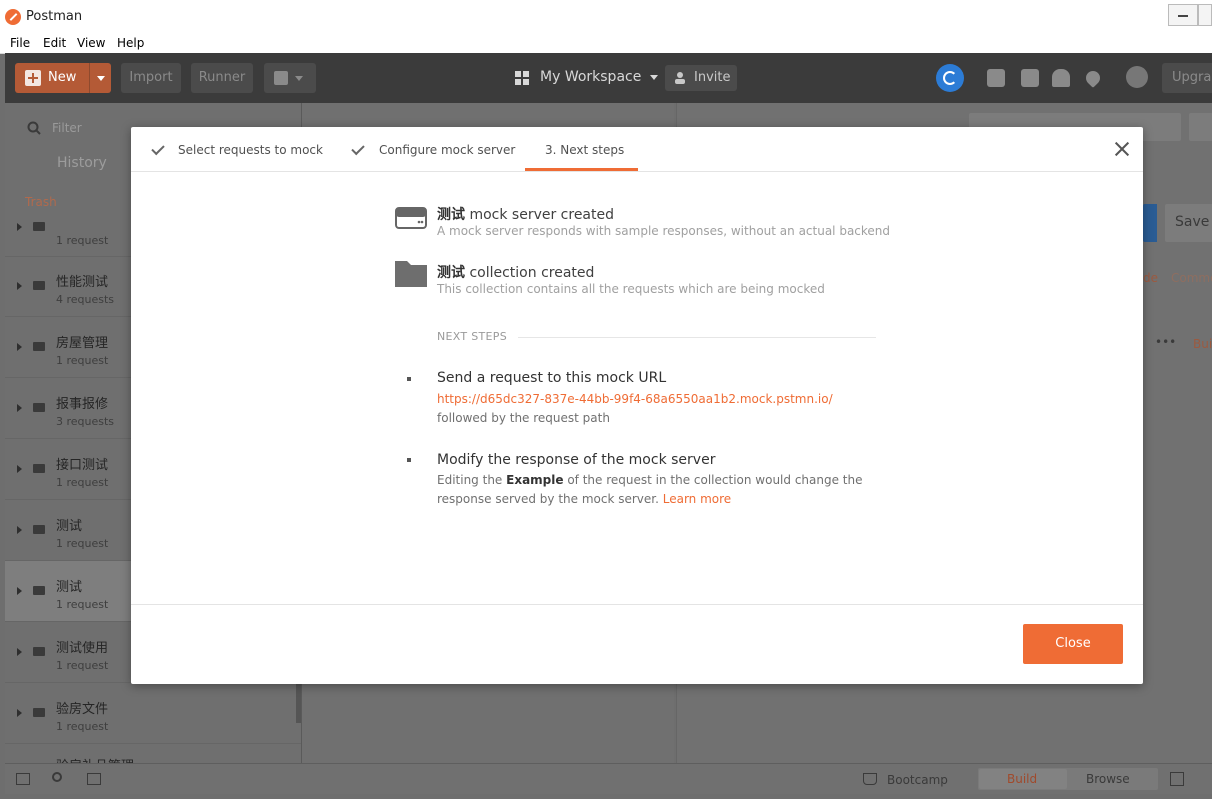 The width and height of the screenshot is (1212, 799). What do you see at coordinates (1093, 78) in the screenshot?
I see `heart-icon` at bounding box center [1093, 78].